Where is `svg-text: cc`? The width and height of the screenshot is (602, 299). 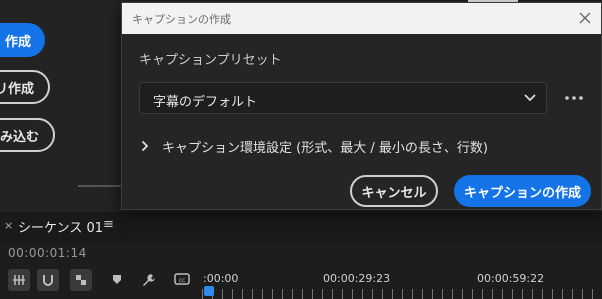
svg-text: cc is located at coordinates (182, 280).